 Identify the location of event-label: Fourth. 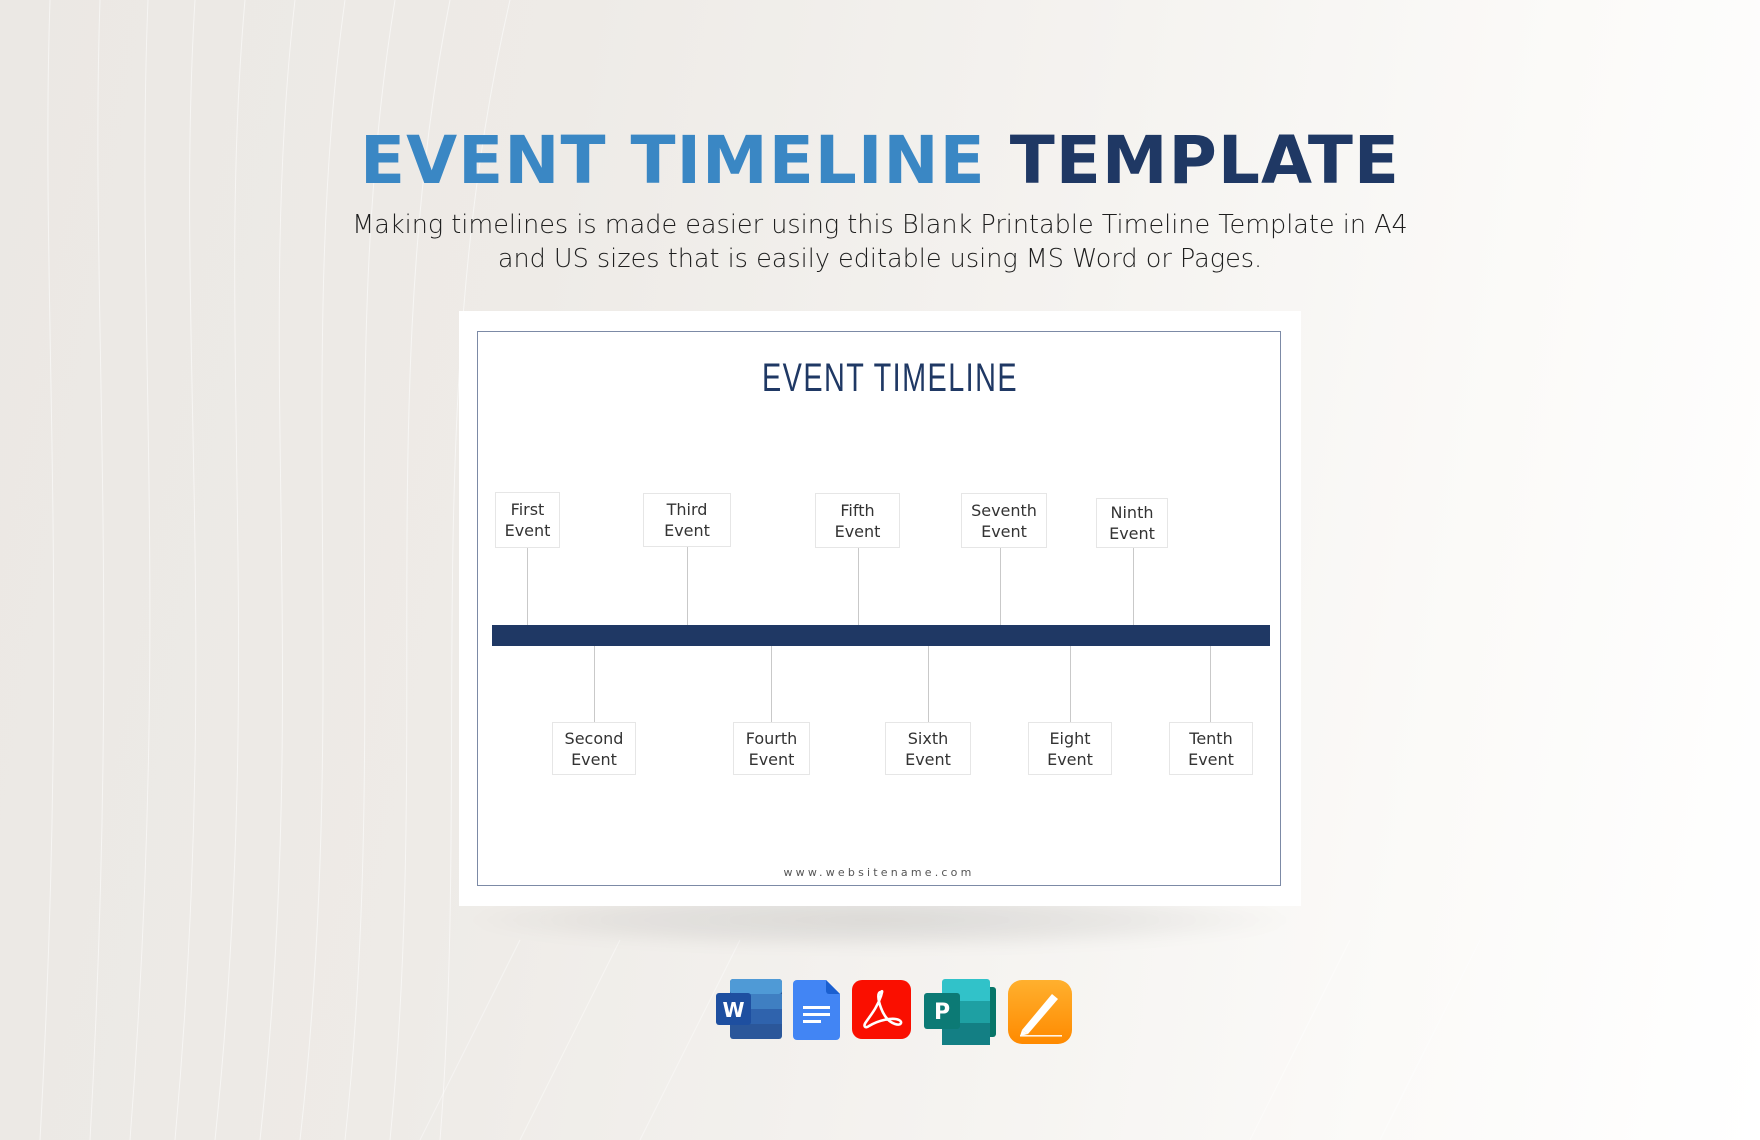
(771, 738).